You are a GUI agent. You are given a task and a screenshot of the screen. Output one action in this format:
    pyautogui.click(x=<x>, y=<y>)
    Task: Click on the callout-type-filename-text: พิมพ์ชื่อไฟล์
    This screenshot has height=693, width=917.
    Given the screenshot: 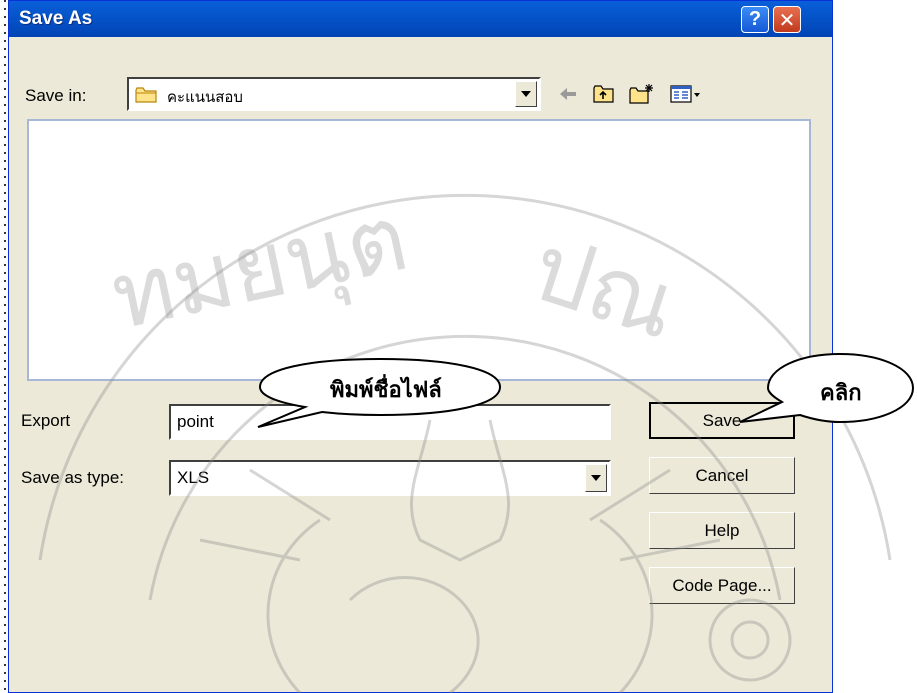 What is the action you would take?
    pyautogui.click(x=386, y=390)
    